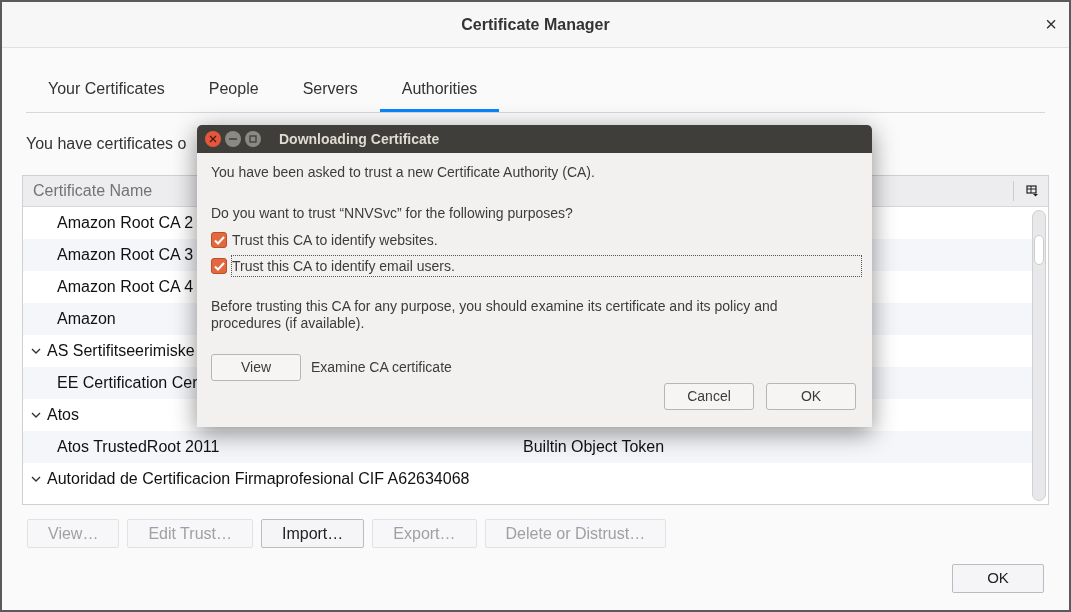 Image resolution: width=1071 pixels, height=612 pixels. What do you see at coordinates (535, 24) in the screenshot?
I see `window-title: Certificate Manager` at bounding box center [535, 24].